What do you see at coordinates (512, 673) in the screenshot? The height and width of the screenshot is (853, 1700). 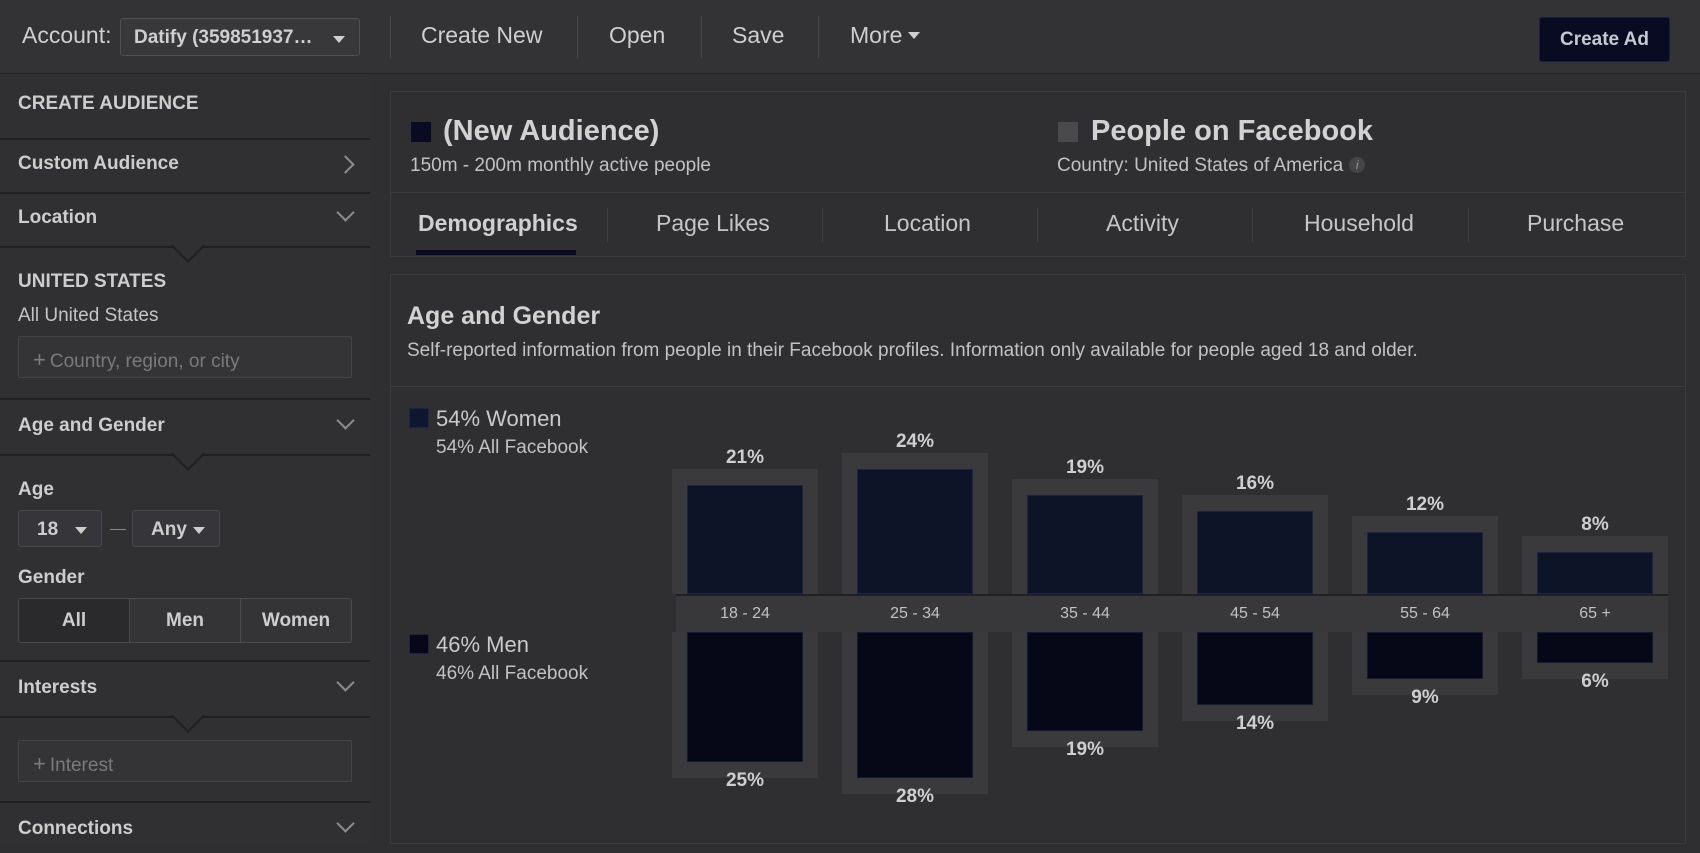 I see `men-legend-sub: 46% All Facebook` at bounding box center [512, 673].